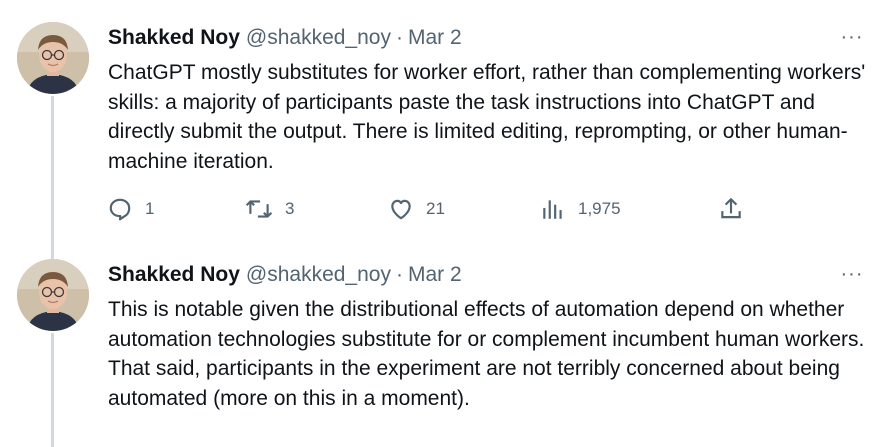 The width and height of the screenshot is (891, 447). Describe the element at coordinates (120, 209) in the screenshot. I see `reply-icon` at that location.